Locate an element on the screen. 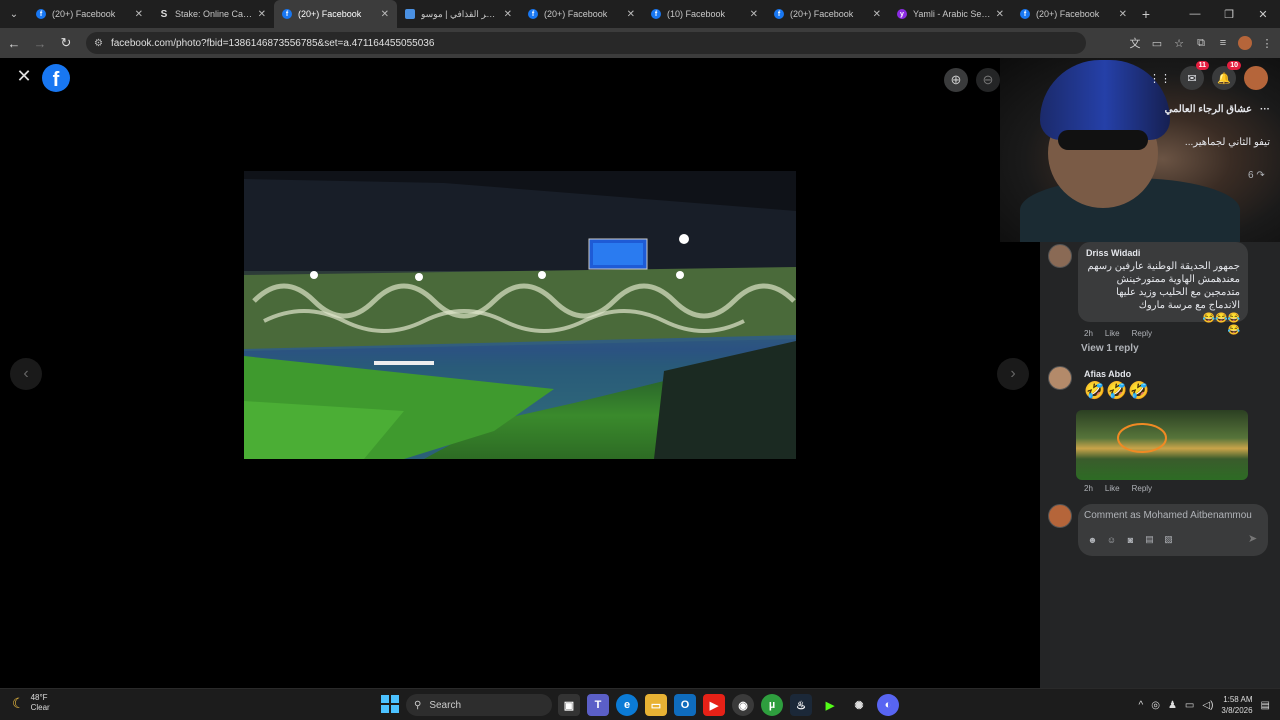 The width and height of the screenshot is (1280, 720). windows-start-icon is located at coordinates (390, 704).